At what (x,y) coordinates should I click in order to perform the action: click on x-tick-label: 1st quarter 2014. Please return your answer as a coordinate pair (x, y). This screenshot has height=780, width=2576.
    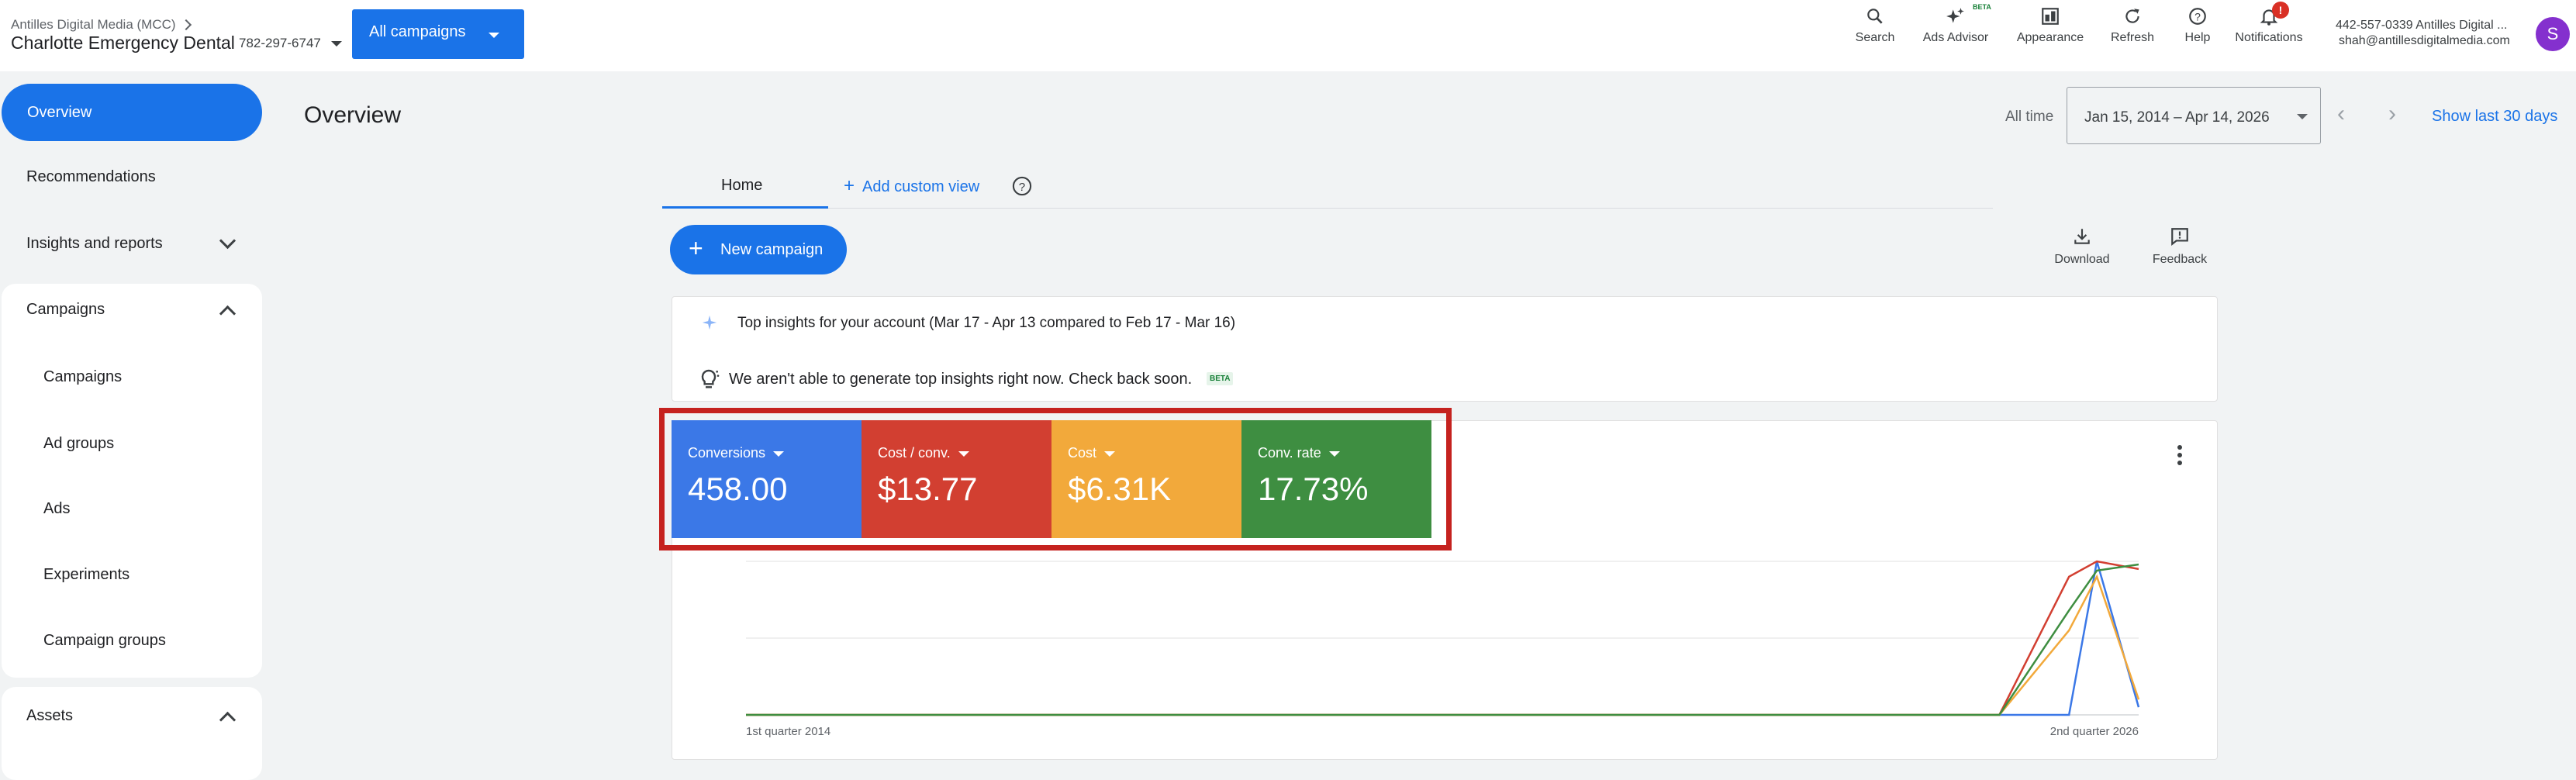
    Looking at the image, I should click on (788, 732).